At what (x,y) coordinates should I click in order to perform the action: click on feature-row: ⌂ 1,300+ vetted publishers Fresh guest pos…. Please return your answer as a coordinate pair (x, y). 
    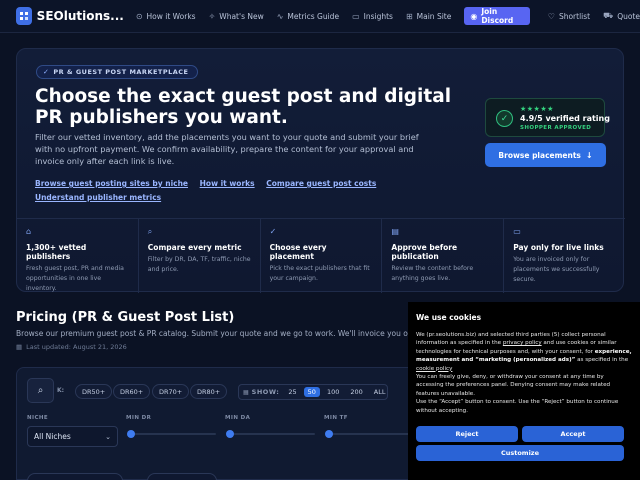
    Looking at the image, I should click on (321, 255).